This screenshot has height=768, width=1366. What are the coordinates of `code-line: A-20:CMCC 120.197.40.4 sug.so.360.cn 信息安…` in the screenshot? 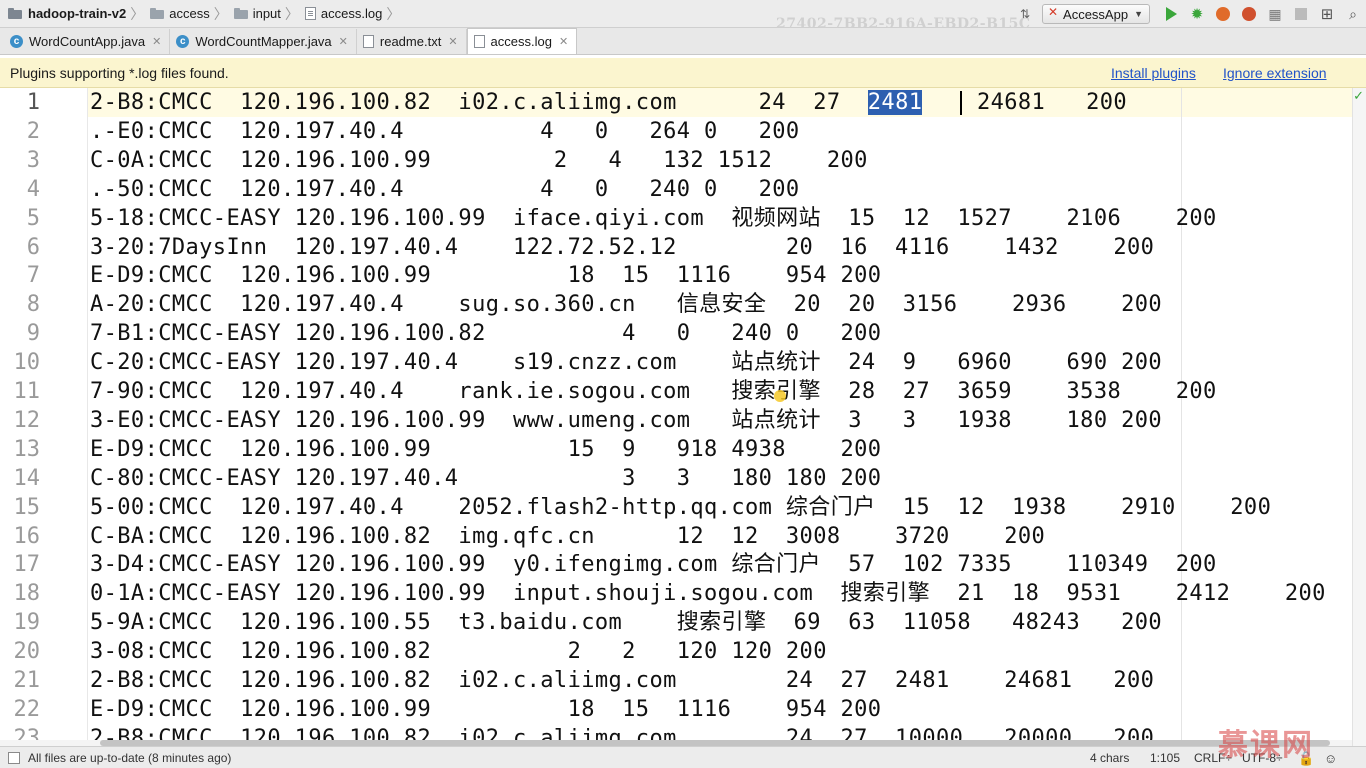 It's located at (626, 304).